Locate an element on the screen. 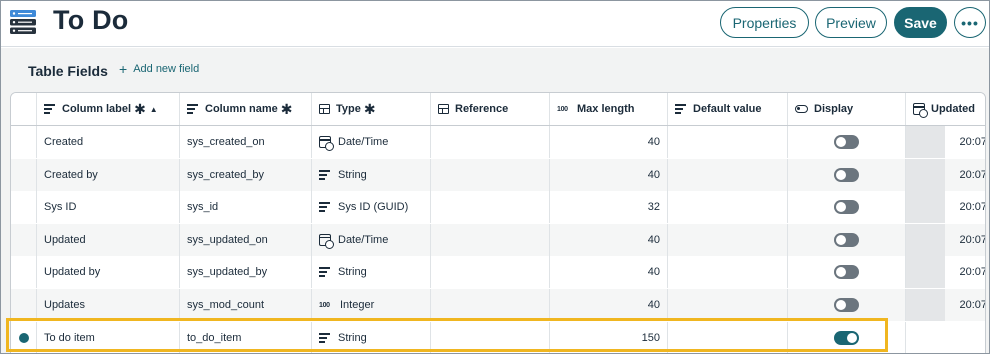  section-title: Table Fields is located at coordinates (68, 71).